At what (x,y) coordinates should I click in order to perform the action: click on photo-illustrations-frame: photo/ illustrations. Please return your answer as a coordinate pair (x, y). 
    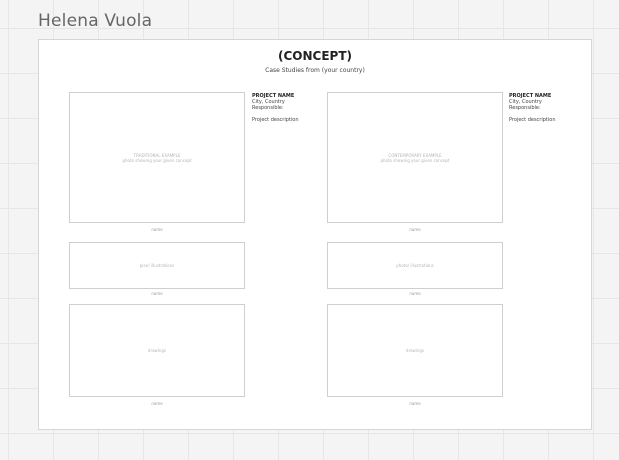
    Looking at the image, I should click on (415, 265).